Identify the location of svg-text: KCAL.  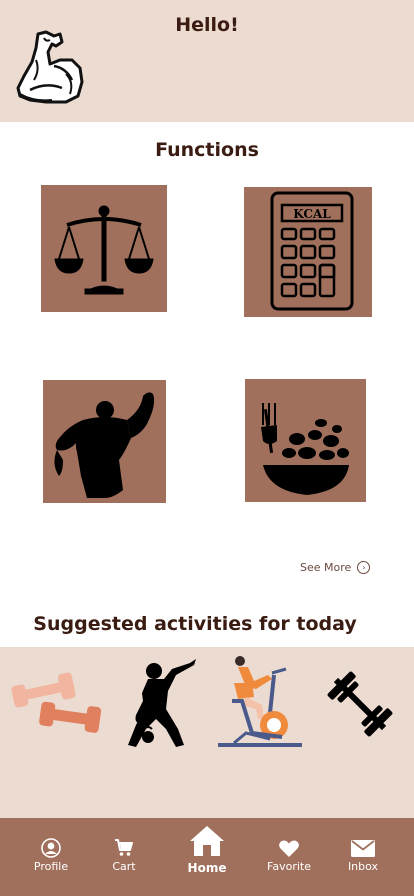
(312, 214).